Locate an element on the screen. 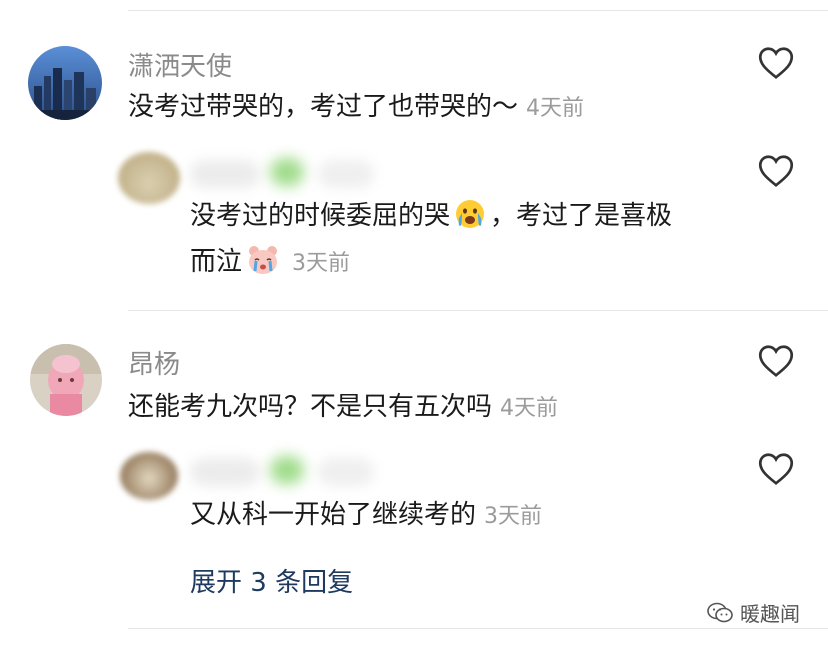 This screenshot has height=648, width=828. comment-text: 还能考九次吗？不是只有五次吗 4天前 is located at coordinates (343, 408).